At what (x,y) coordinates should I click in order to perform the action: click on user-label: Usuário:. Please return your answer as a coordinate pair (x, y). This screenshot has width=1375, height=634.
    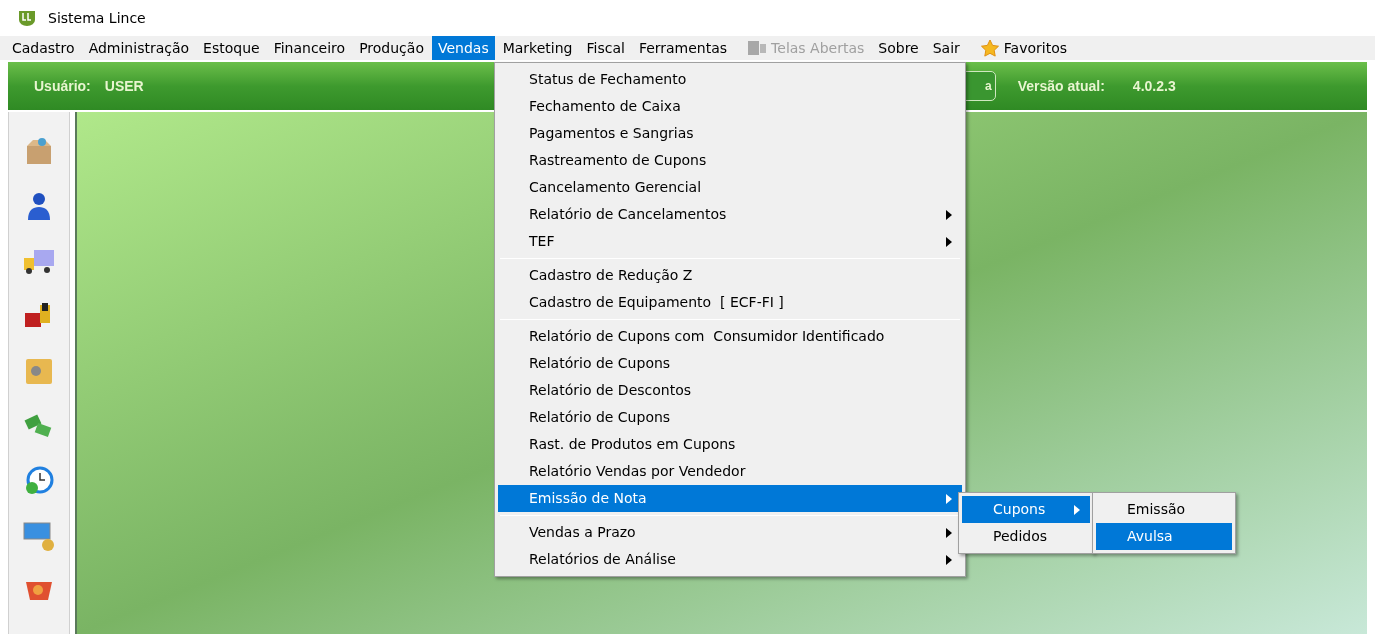
    Looking at the image, I should click on (62, 86).